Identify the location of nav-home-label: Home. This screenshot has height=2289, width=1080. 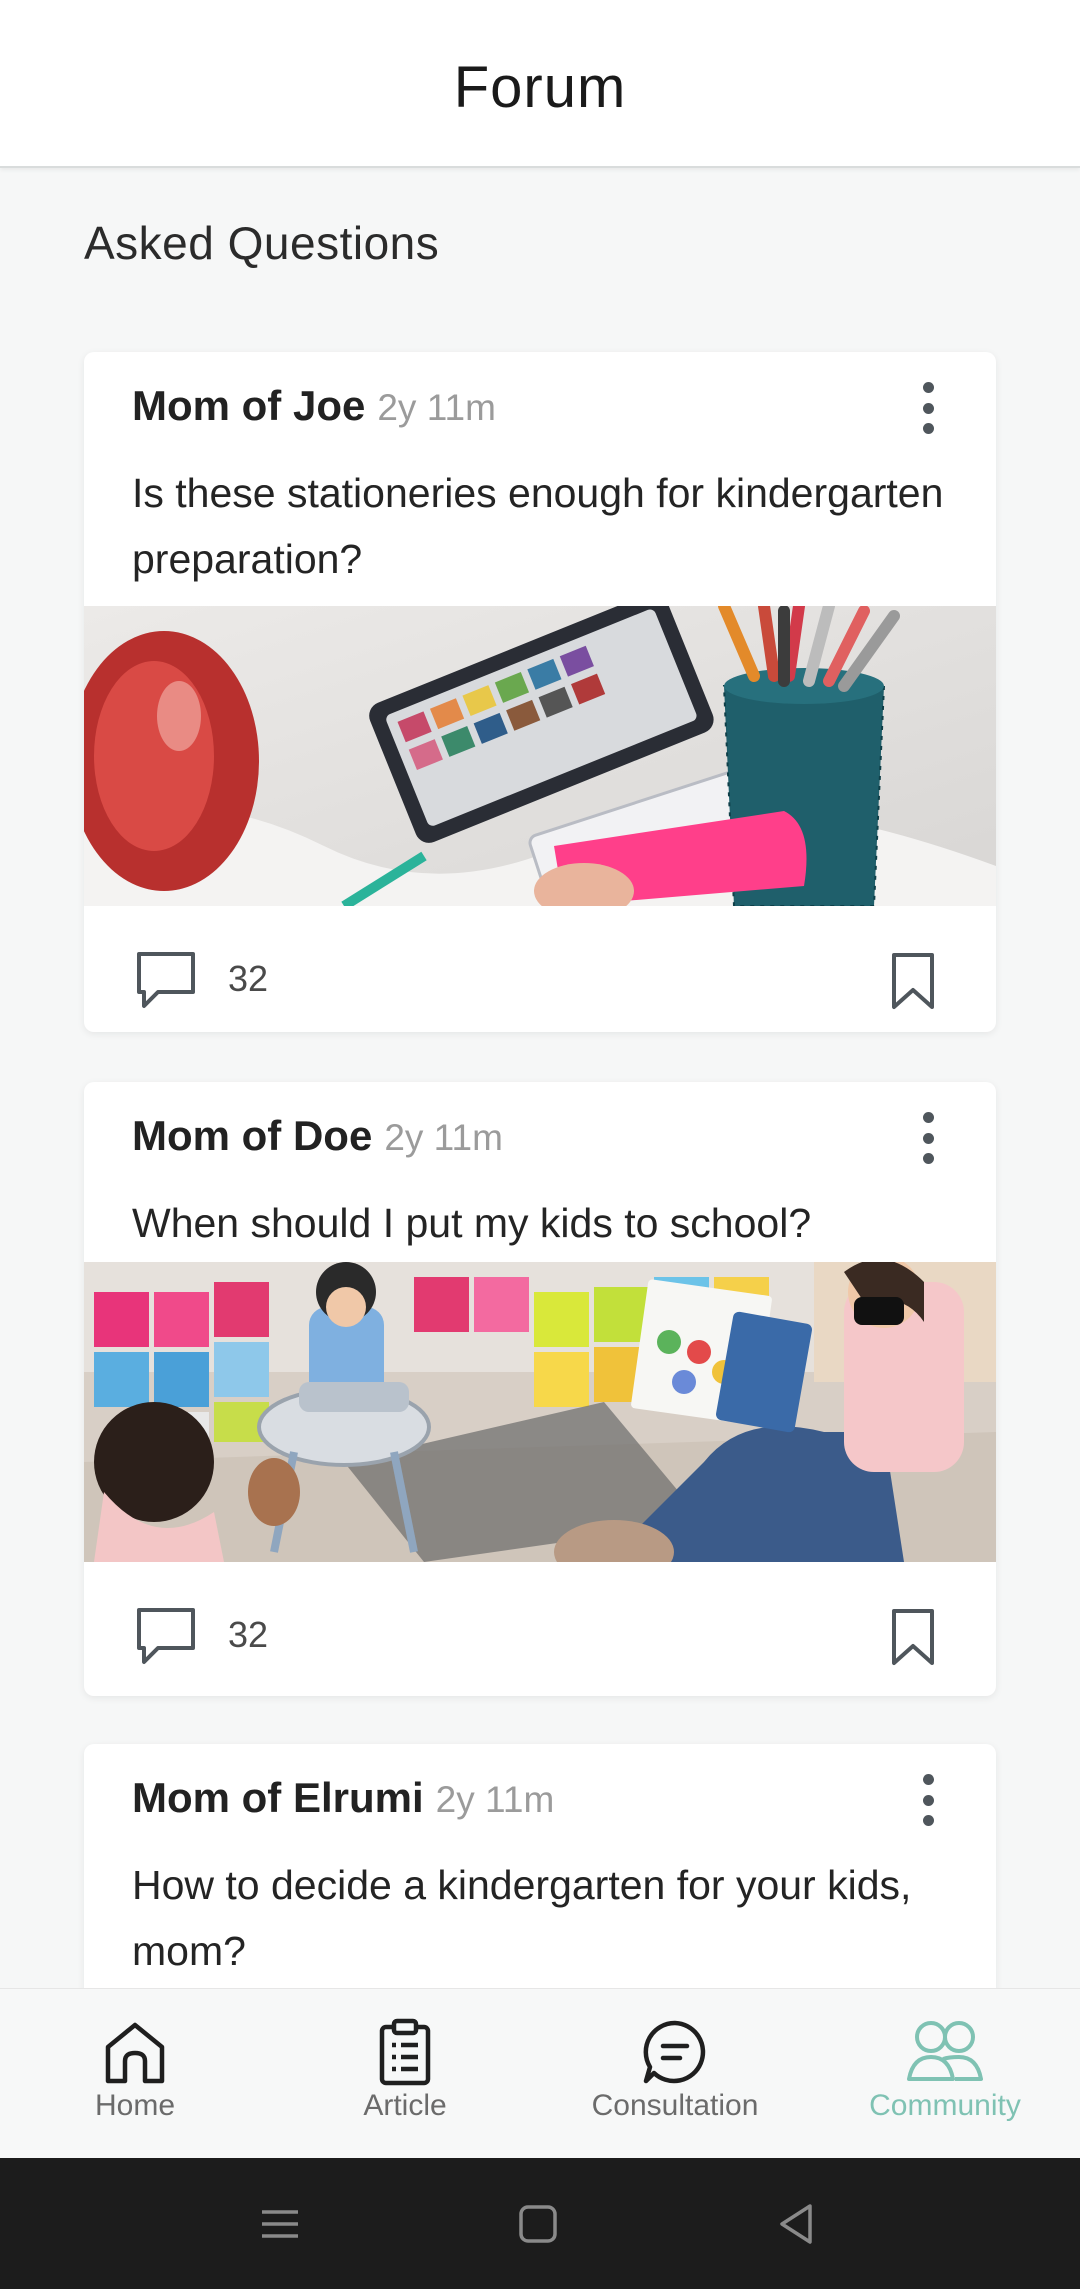
(135, 2105).